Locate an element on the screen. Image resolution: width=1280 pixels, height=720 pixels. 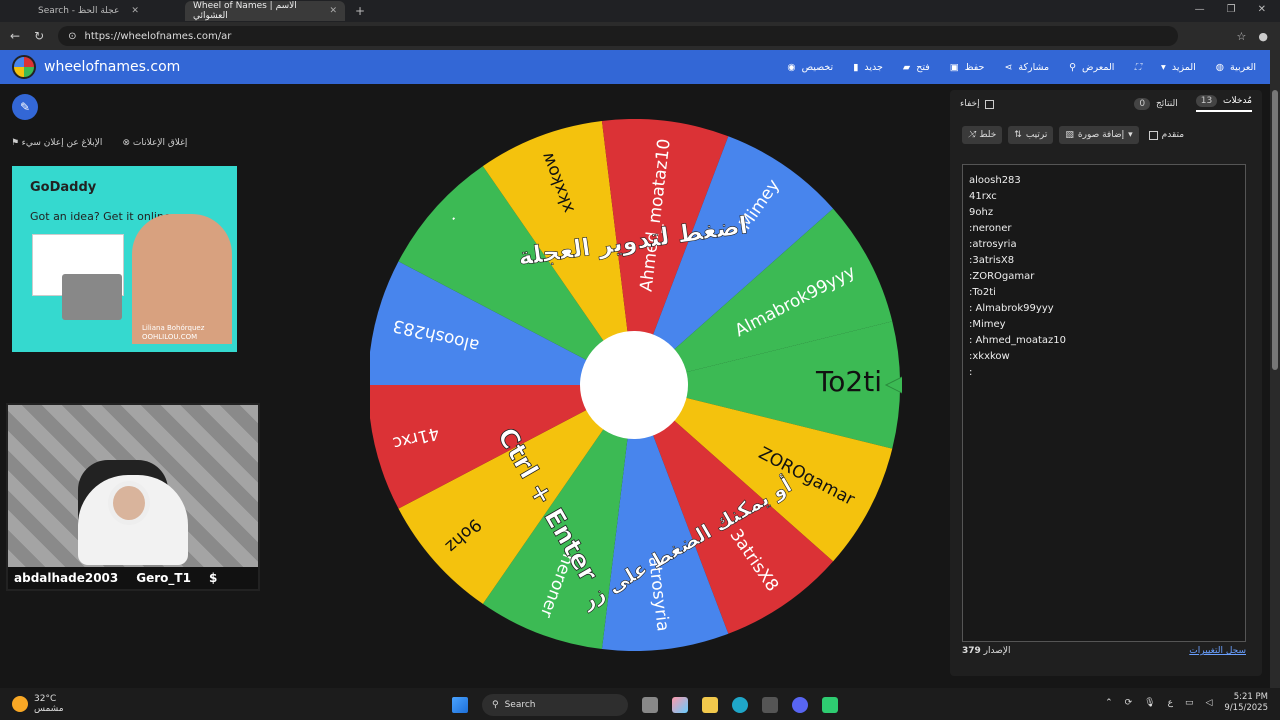
menu-share: ⋖ مشاركة is located at coordinates (1026, 67).